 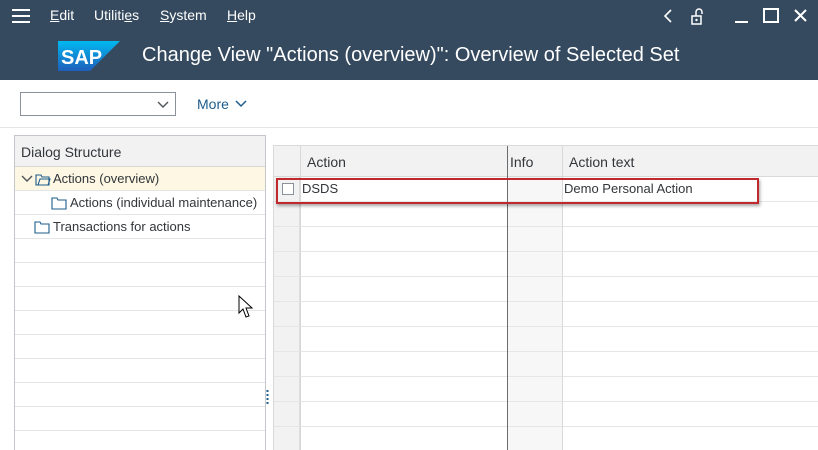 What do you see at coordinates (241, 15) in the screenshot?
I see `menu-help: Help` at bounding box center [241, 15].